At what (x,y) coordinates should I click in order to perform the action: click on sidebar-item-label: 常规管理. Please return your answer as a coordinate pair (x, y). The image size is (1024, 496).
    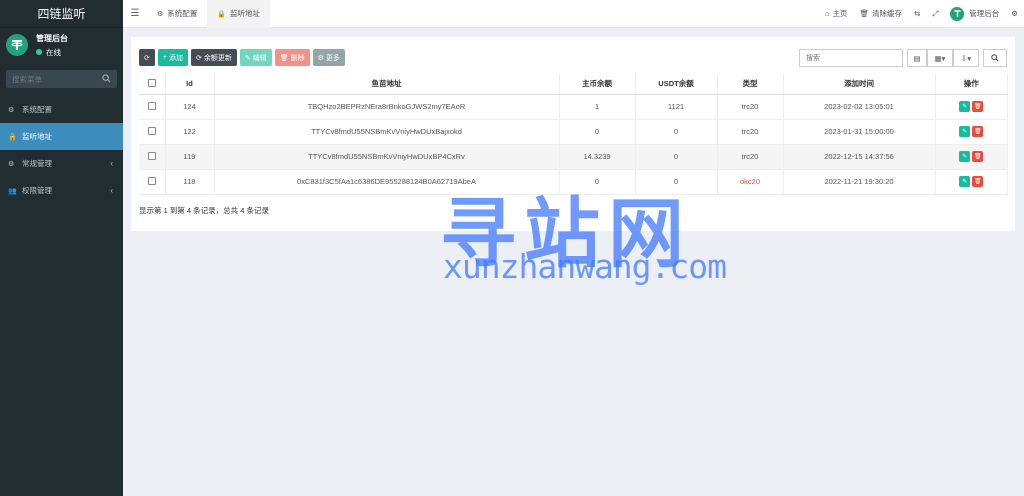
    Looking at the image, I should click on (37, 163).